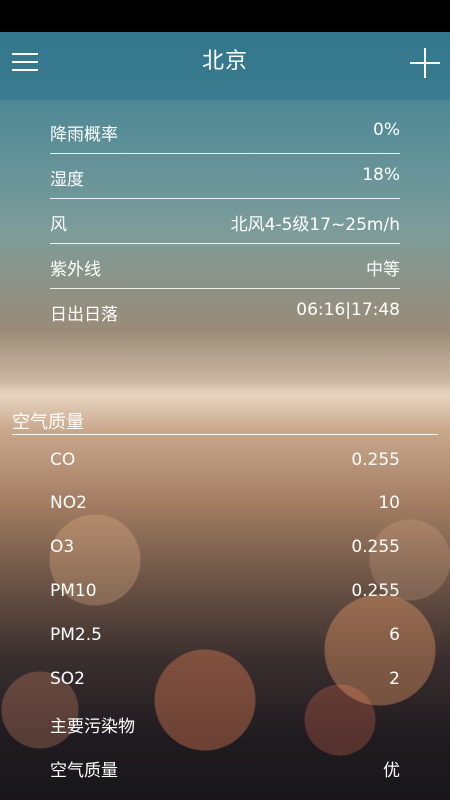 Image resolution: width=450 pixels, height=800 pixels. Describe the element at coordinates (225, 592) in the screenshot. I see `aq-row-pm10: PM10 0.255` at that location.